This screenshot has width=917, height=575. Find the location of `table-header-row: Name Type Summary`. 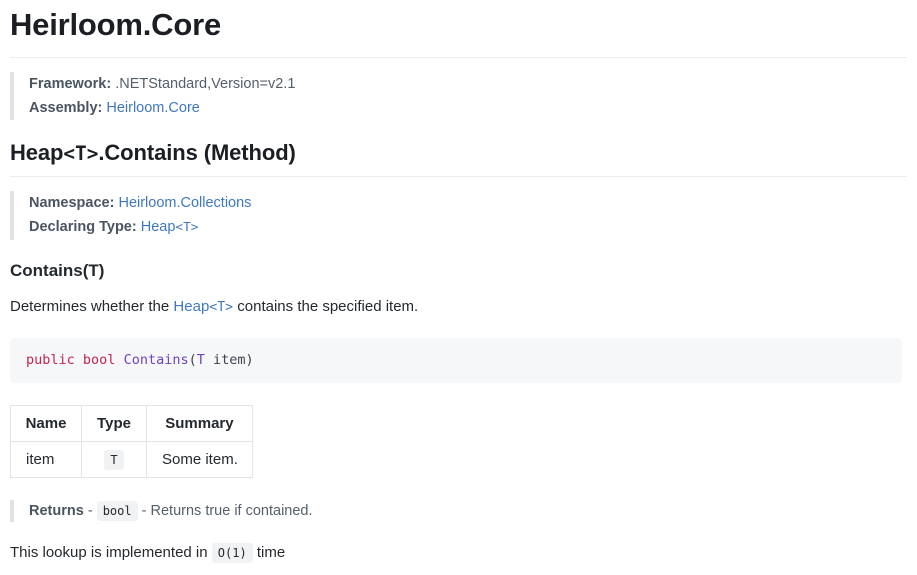

table-header-row: Name Type Summary is located at coordinates (131, 423).